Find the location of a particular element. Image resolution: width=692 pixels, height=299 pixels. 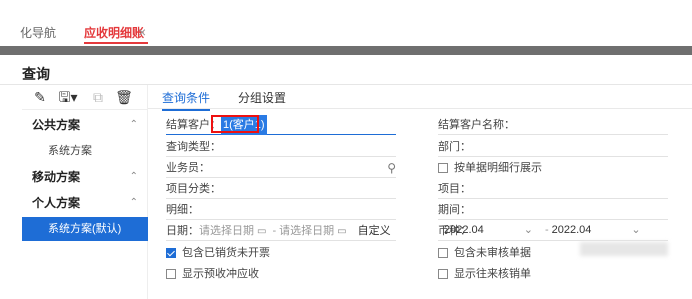

group-public-scheme: 公共方案 ⌃ is located at coordinates (85, 125).